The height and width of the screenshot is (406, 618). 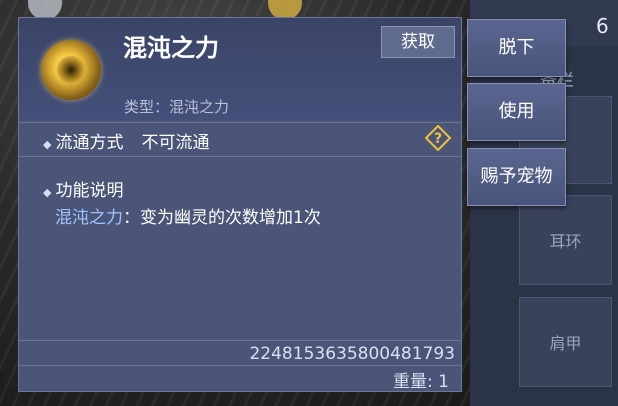 I want to click on slot-label-shoulder: 肩甲, so click(x=565, y=343).